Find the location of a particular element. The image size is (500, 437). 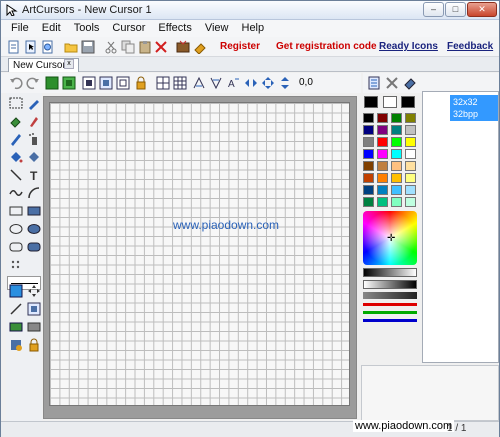

menu-effects: Effects is located at coordinates (175, 28).